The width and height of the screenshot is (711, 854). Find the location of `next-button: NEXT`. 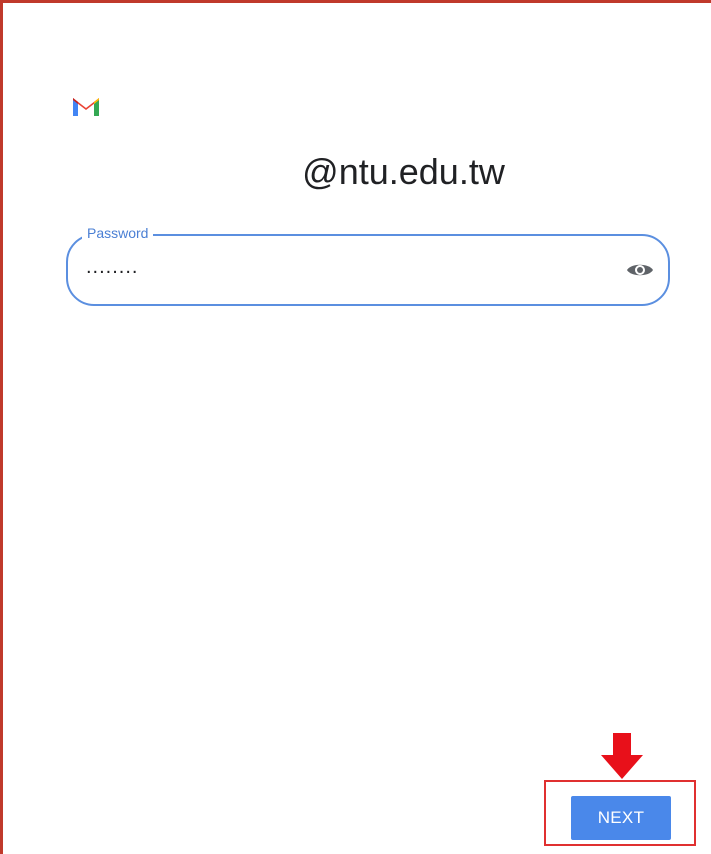

next-button: NEXT is located at coordinates (621, 818).